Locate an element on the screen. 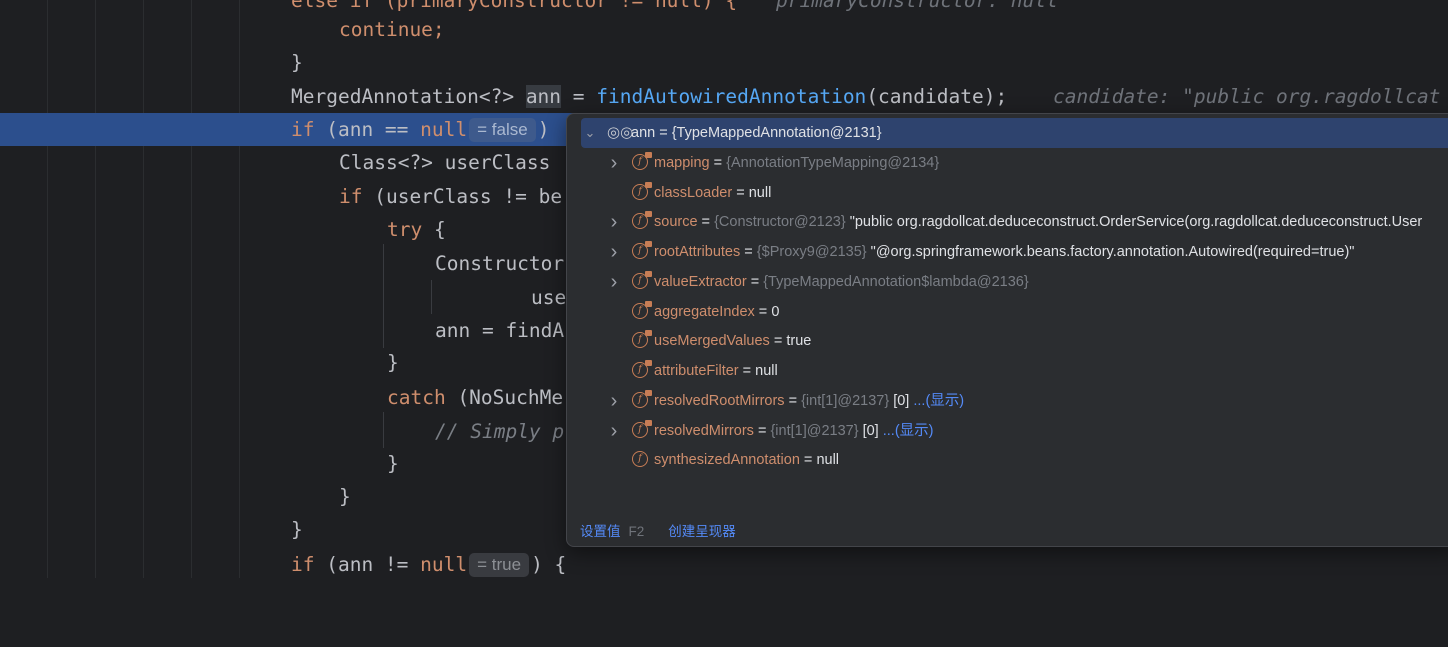 This screenshot has width=1448, height=647. tree-field-row: f attributeFilter = null is located at coordinates (1007, 371).